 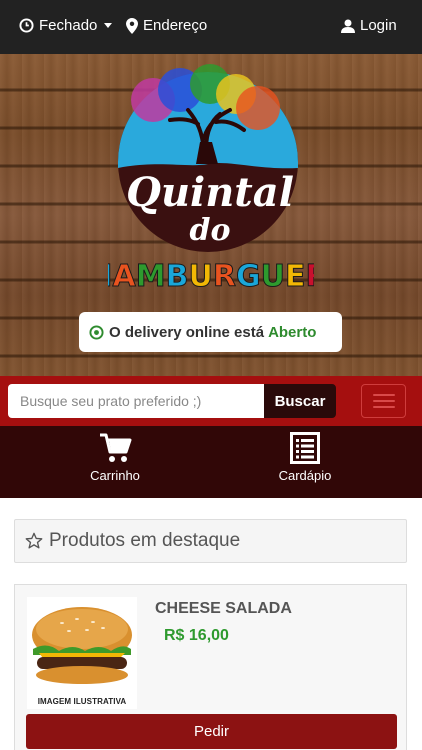 What do you see at coordinates (187, 332) in the screenshot?
I see `delivery-status-prefix: O delivery online está` at bounding box center [187, 332].